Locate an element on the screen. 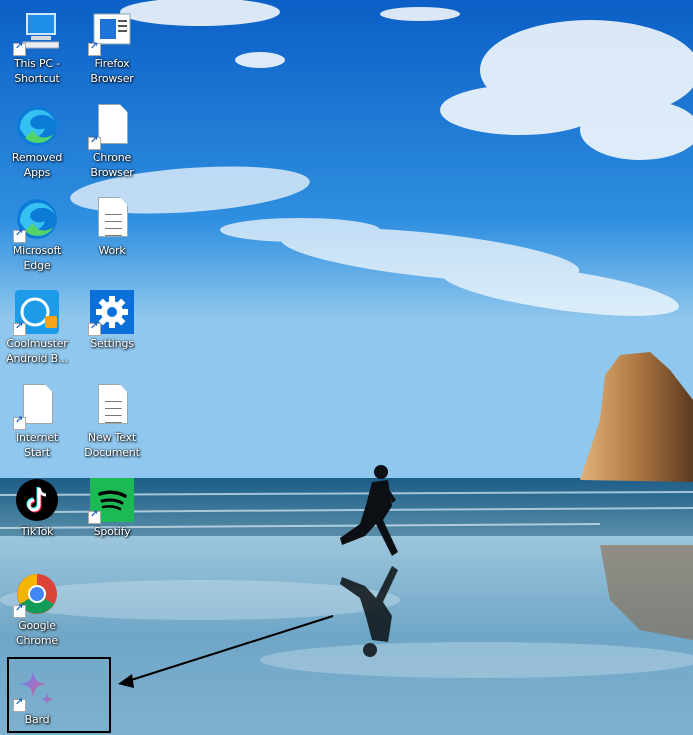  chrone-browser-icon: Chrone Browser is located at coordinates (112, 142).